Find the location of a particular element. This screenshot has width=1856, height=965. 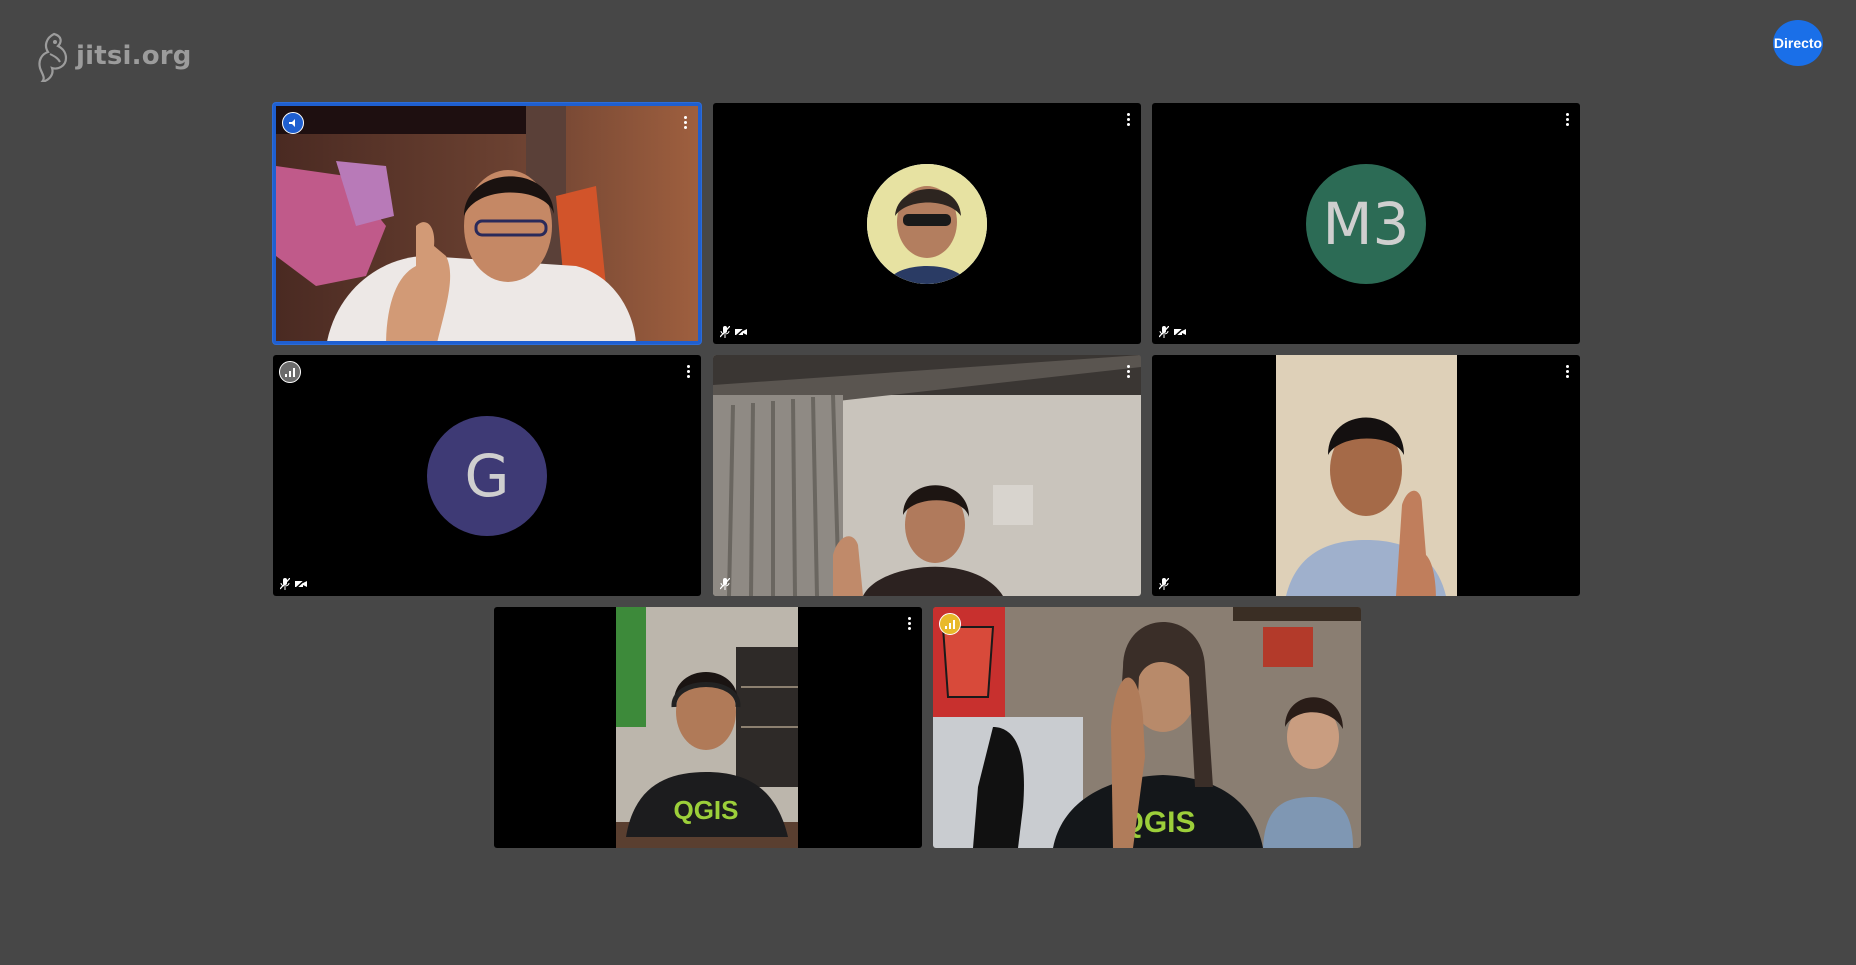

connection-status-icon is located at coordinates (290, 372).